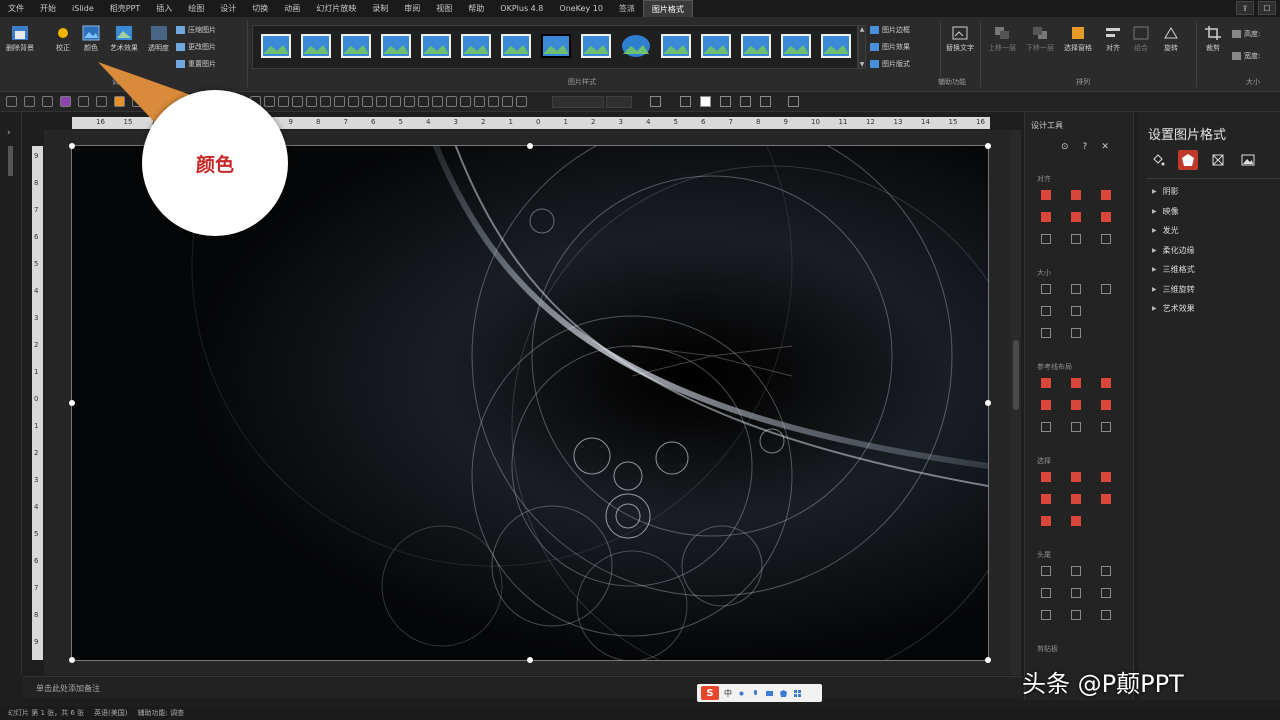 The height and width of the screenshot is (720, 1280). I want to click on tab-10: 录制, so click(380, 8).